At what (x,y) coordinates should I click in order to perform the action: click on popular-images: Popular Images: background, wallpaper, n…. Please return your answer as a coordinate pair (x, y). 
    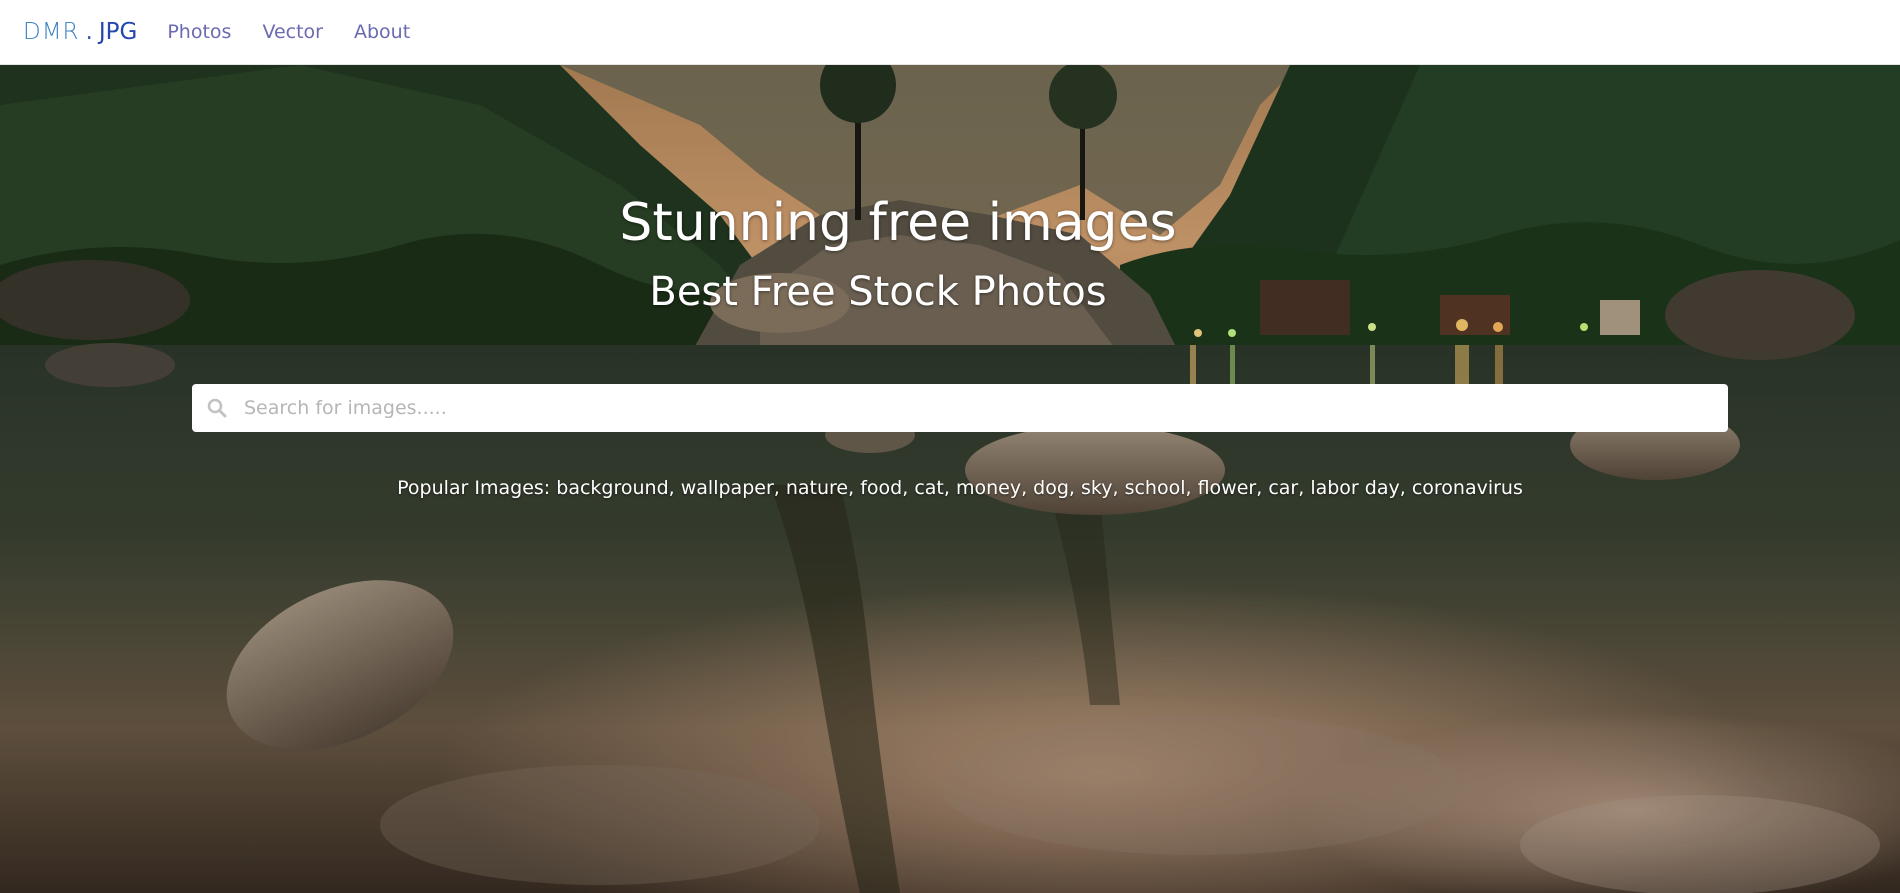
    Looking at the image, I should click on (960, 488).